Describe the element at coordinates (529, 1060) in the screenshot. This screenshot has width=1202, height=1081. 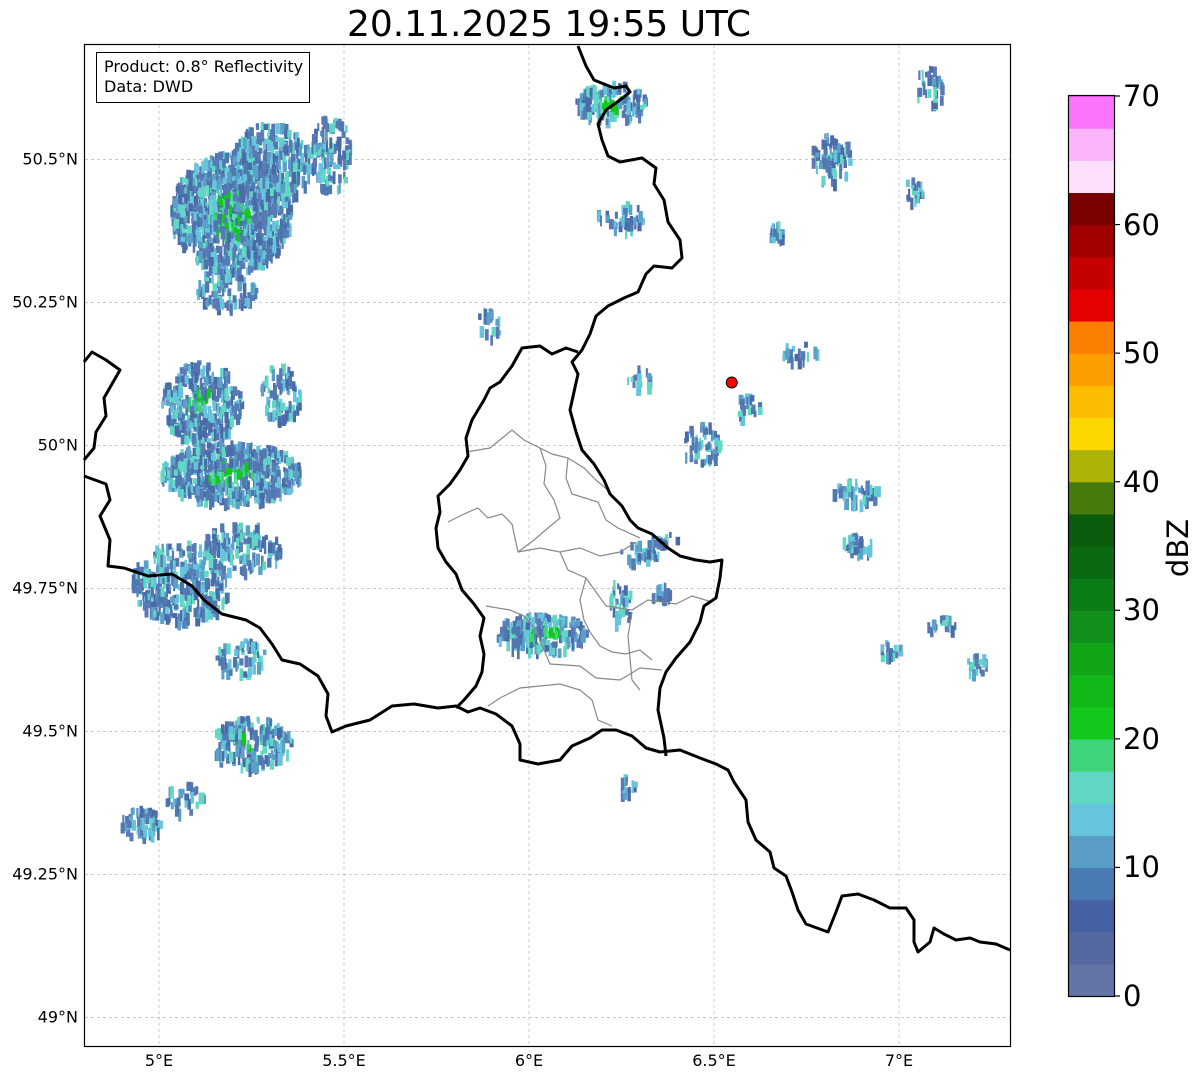
I see `lon-tick-label: 6°E` at that location.